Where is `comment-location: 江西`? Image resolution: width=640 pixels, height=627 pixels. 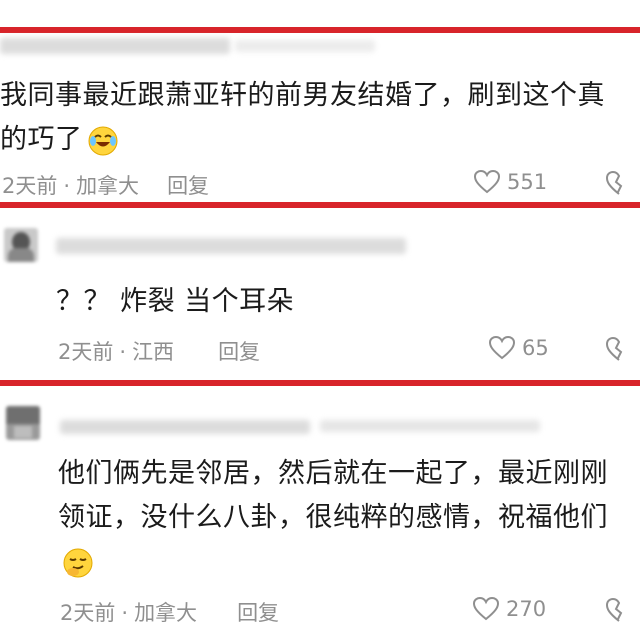 comment-location: 江西 is located at coordinates (153, 352).